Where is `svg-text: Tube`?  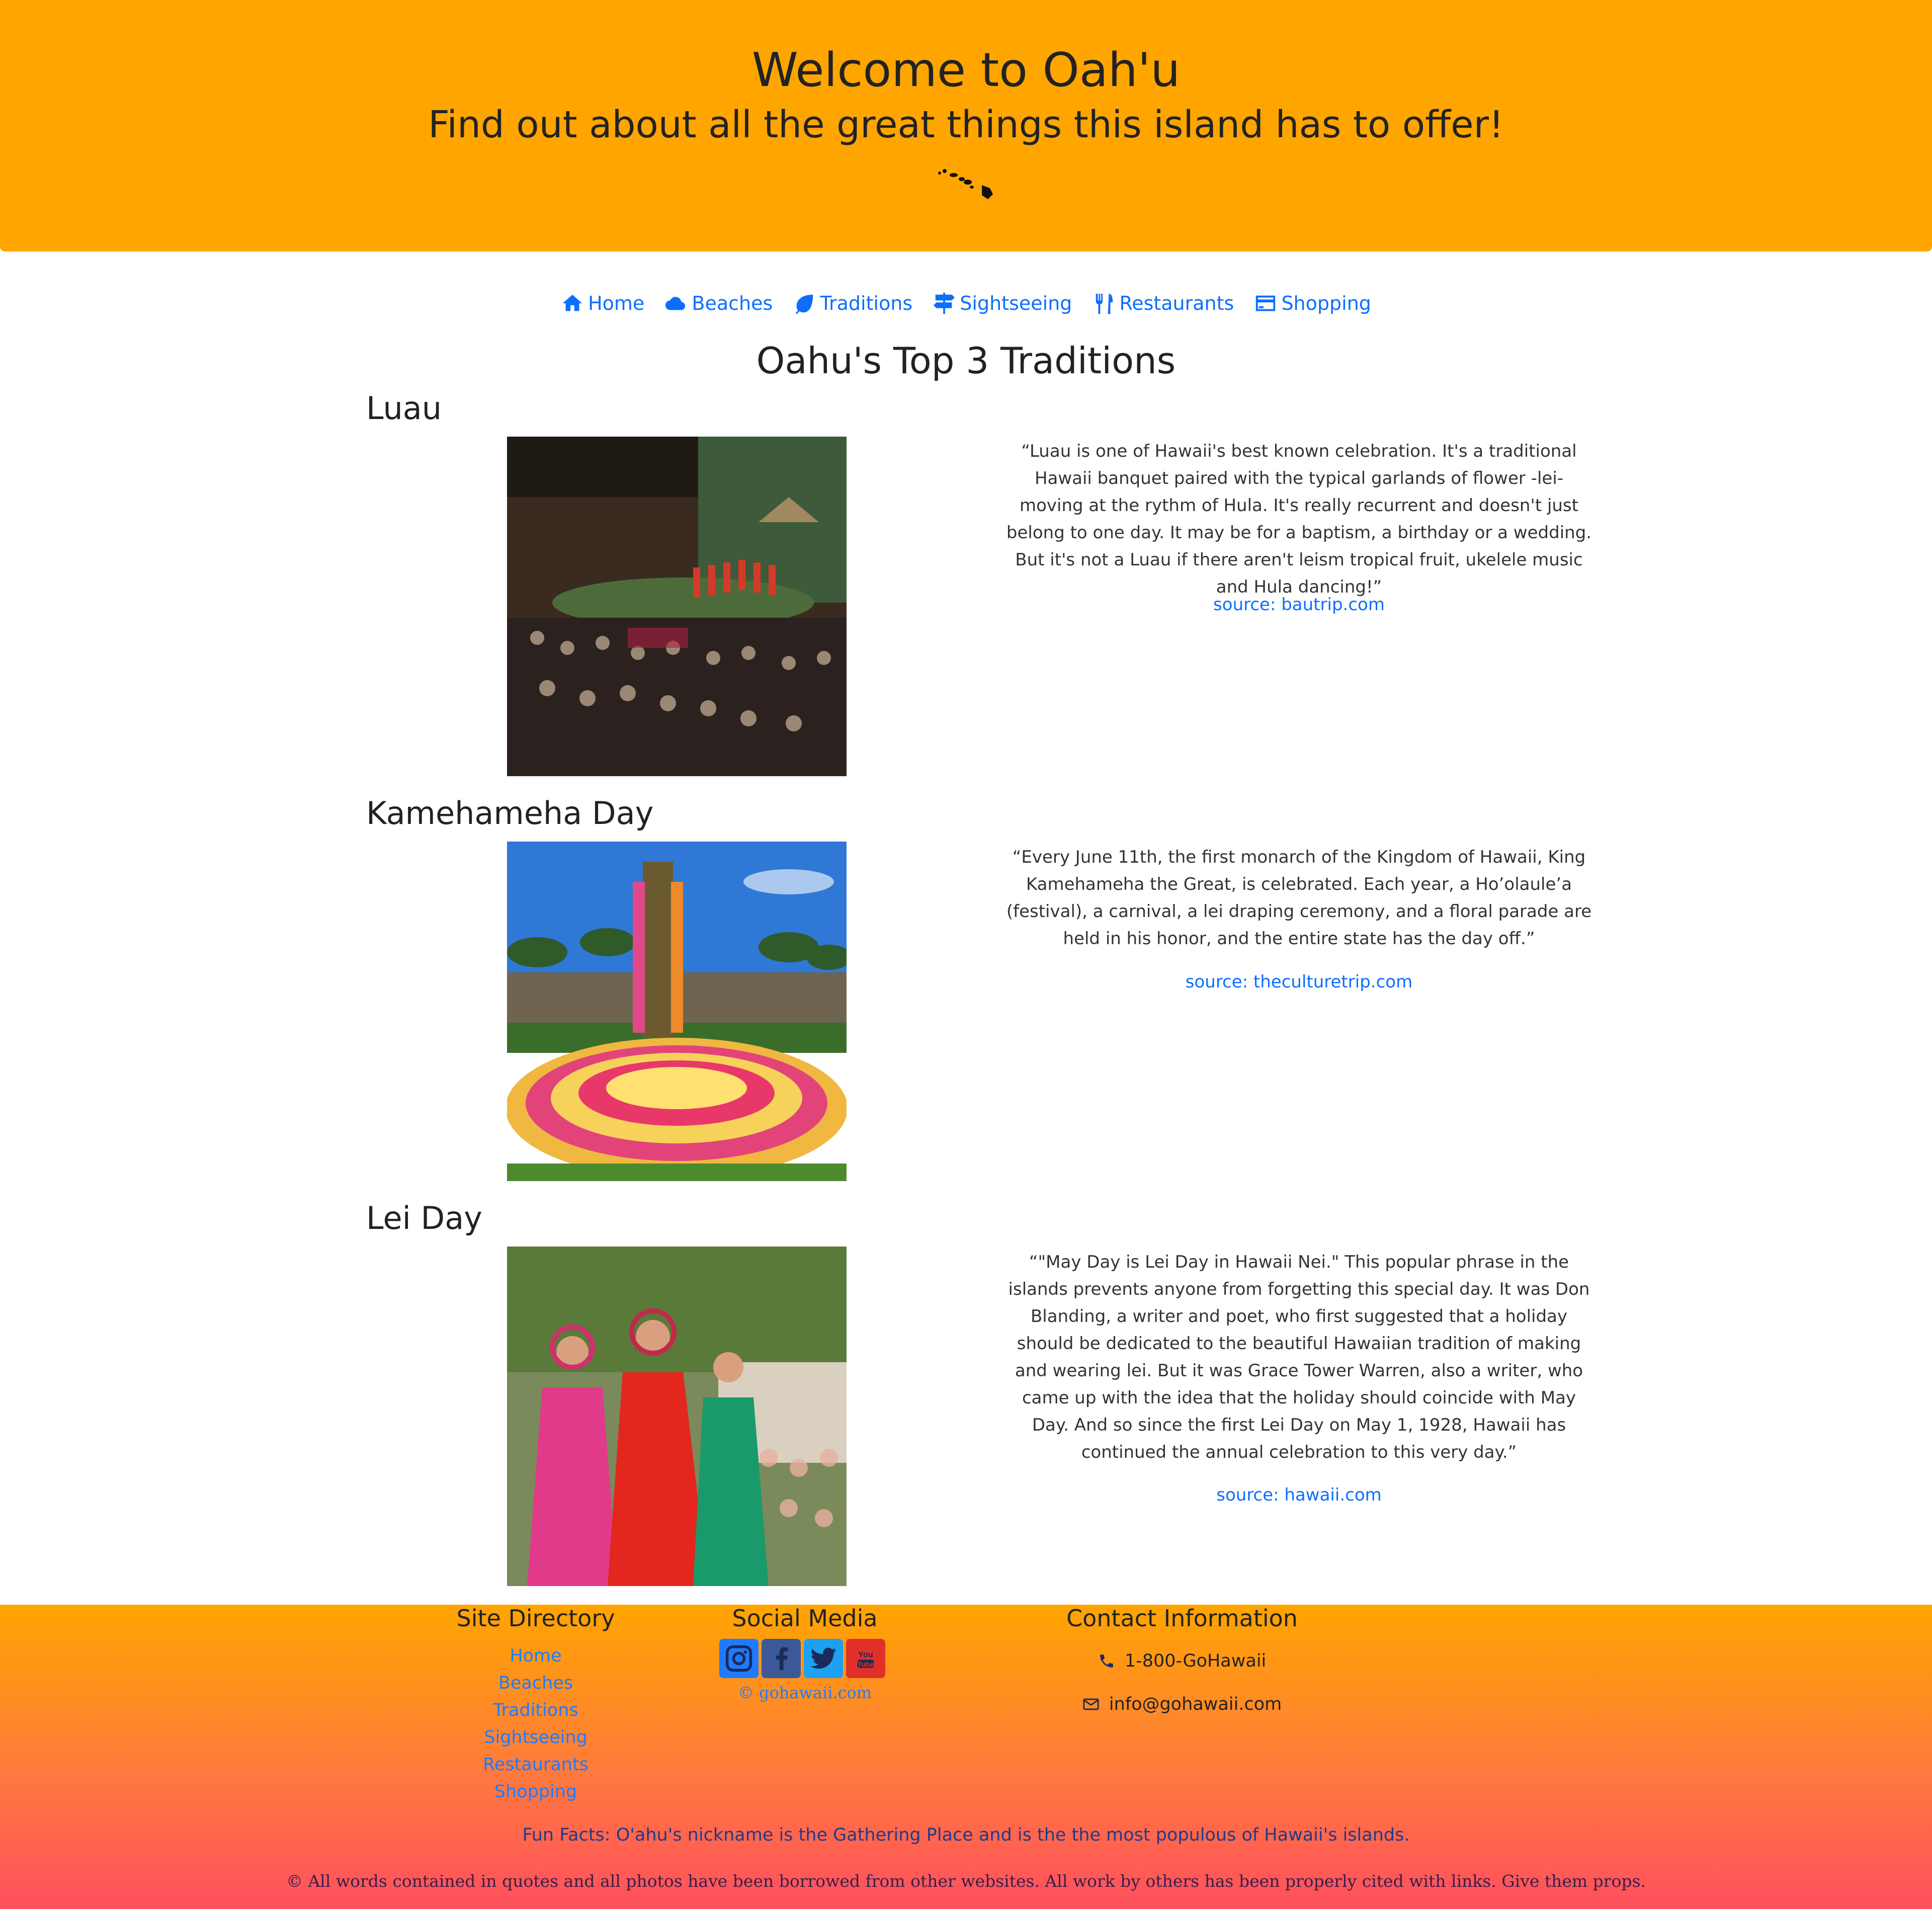
svg-text: Tube is located at coordinates (866, 1664).